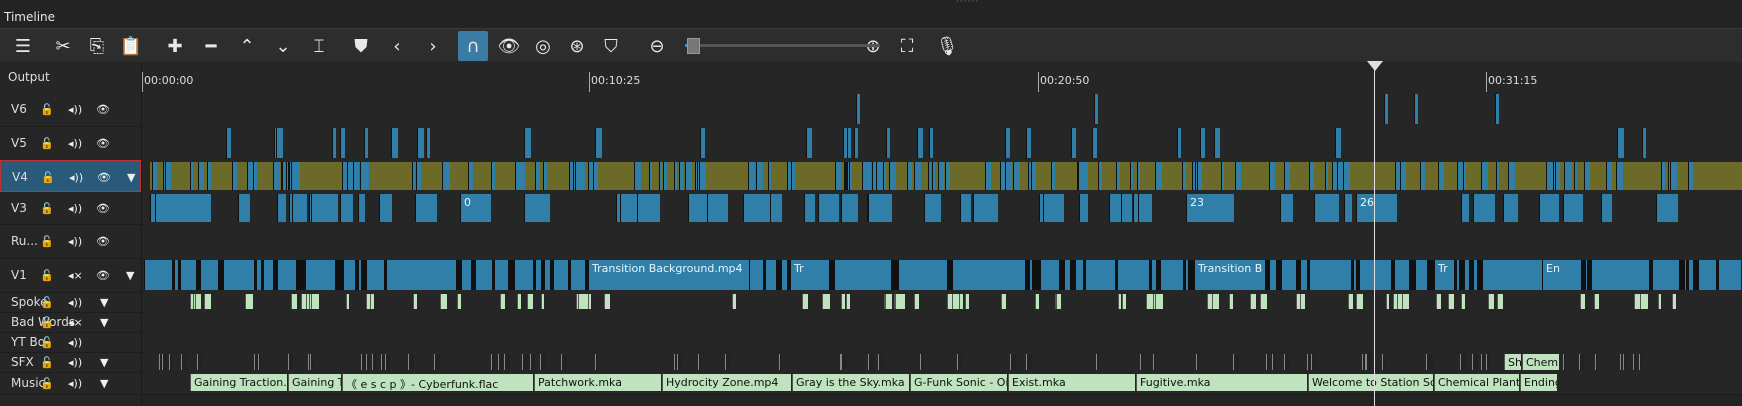 The height and width of the screenshot is (406, 1742). I want to click on track-lane, so click(942, 322).